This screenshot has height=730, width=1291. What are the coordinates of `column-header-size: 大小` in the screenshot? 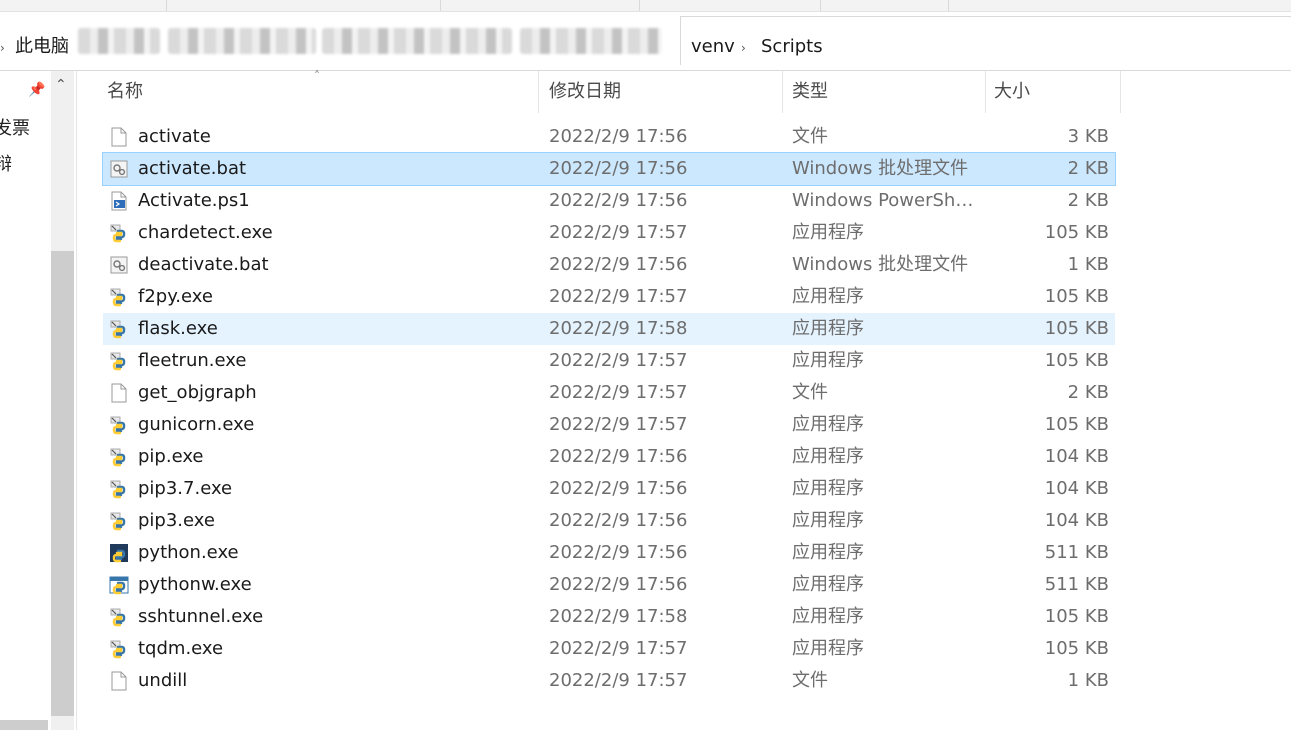 It's located at (1012, 92).